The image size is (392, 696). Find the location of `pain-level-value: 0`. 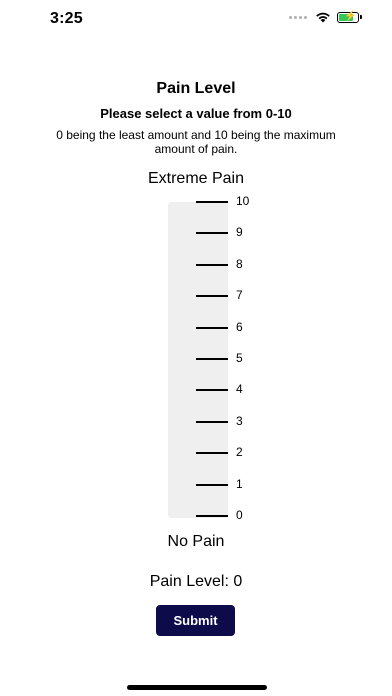

pain-level-value: 0 is located at coordinates (238, 581).